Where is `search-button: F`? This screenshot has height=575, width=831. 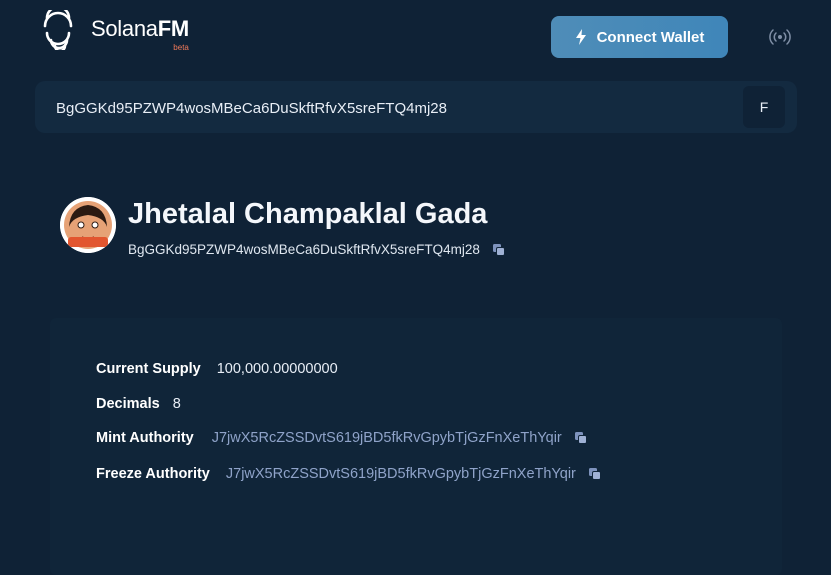 search-button: F is located at coordinates (764, 107).